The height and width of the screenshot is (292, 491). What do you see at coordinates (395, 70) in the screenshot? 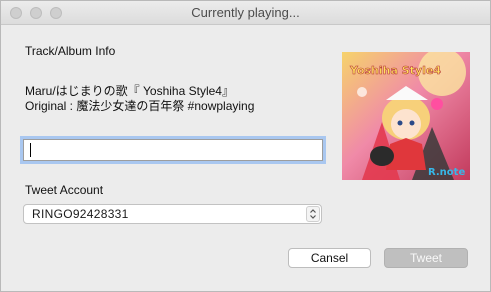
I see `album-art-title: Yoshiha Style4` at bounding box center [395, 70].